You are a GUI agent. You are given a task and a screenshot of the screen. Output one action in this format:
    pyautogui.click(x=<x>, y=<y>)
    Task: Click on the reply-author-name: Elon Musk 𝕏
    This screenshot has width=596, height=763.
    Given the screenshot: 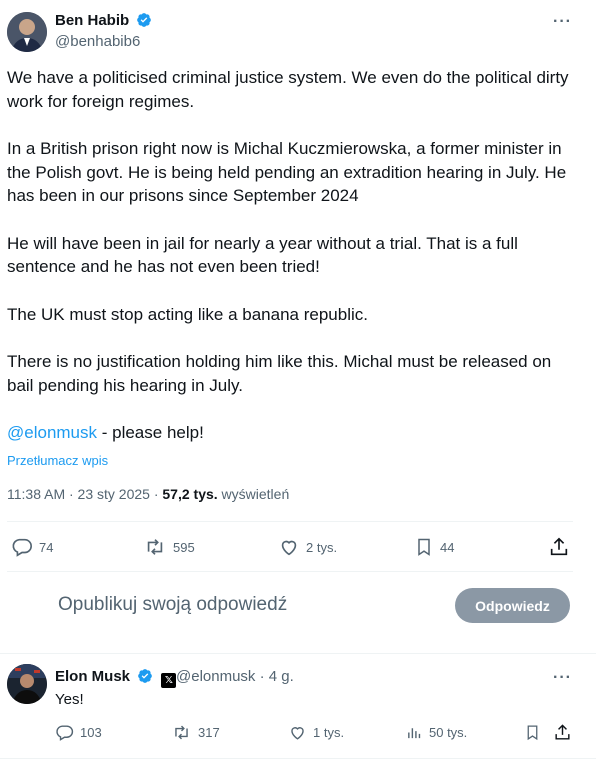 What is the action you would take?
    pyautogui.click(x=116, y=678)
    